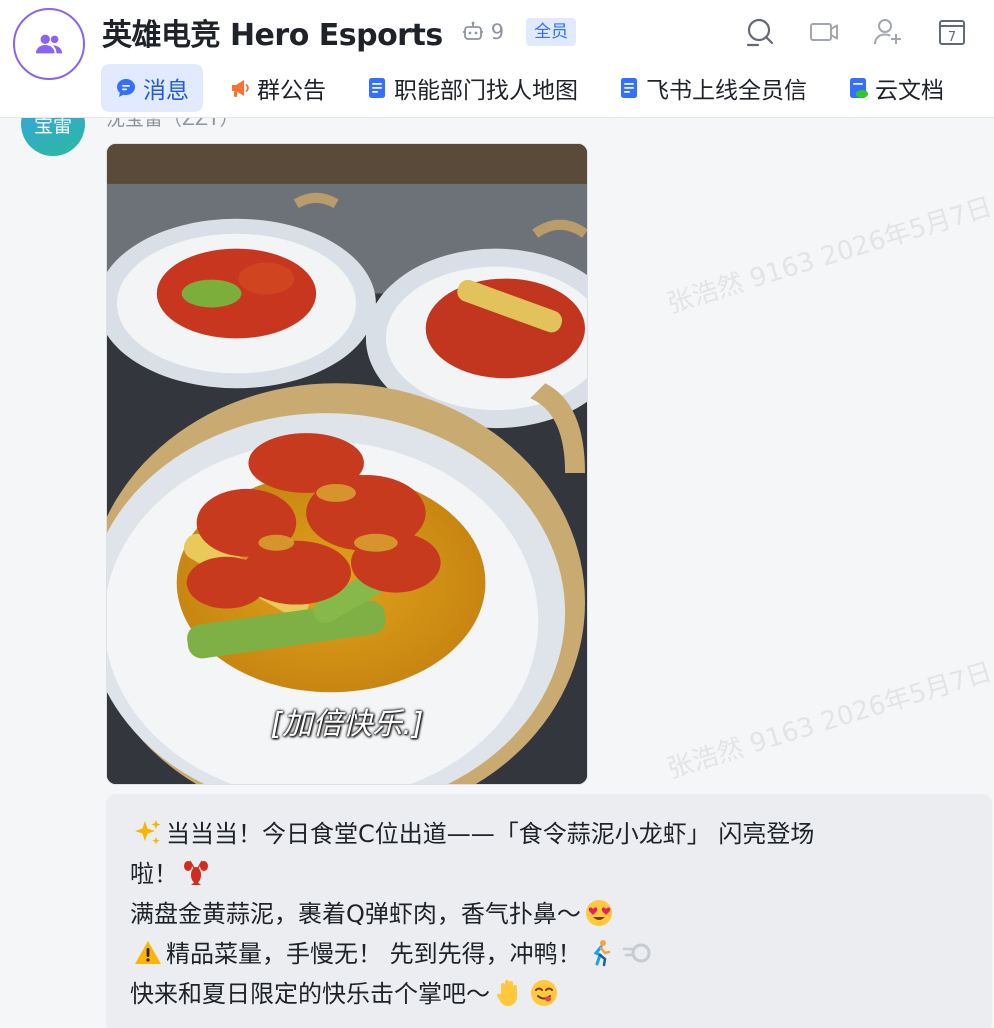 This screenshot has width=994, height=1028. What do you see at coordinates (909, 91) in the screenshot?
I see `tab-label: 云文档` at bounding box center [909, 91].